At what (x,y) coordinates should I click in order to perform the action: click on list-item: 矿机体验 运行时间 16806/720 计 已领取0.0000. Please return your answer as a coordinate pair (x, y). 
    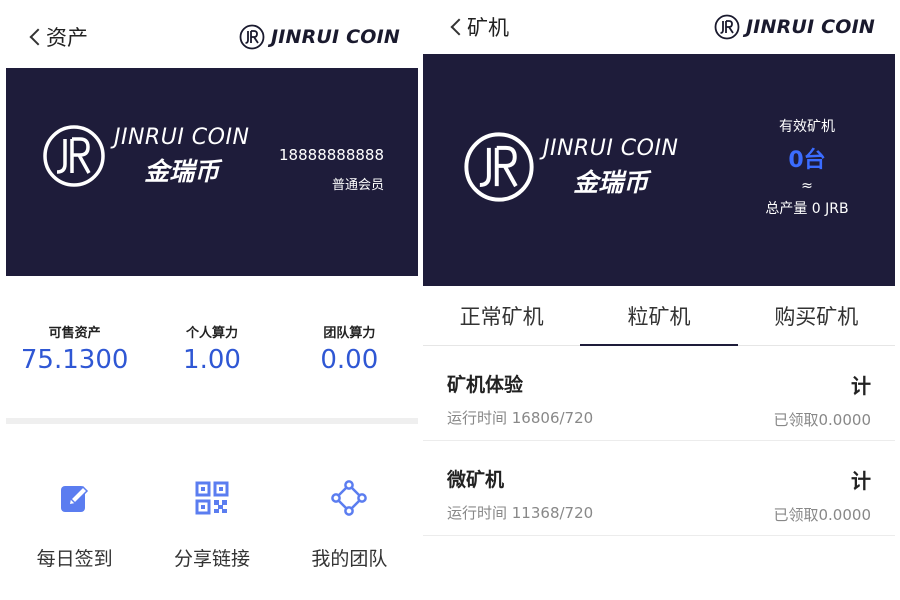
    Looking at the image, I should click on (659, 393).